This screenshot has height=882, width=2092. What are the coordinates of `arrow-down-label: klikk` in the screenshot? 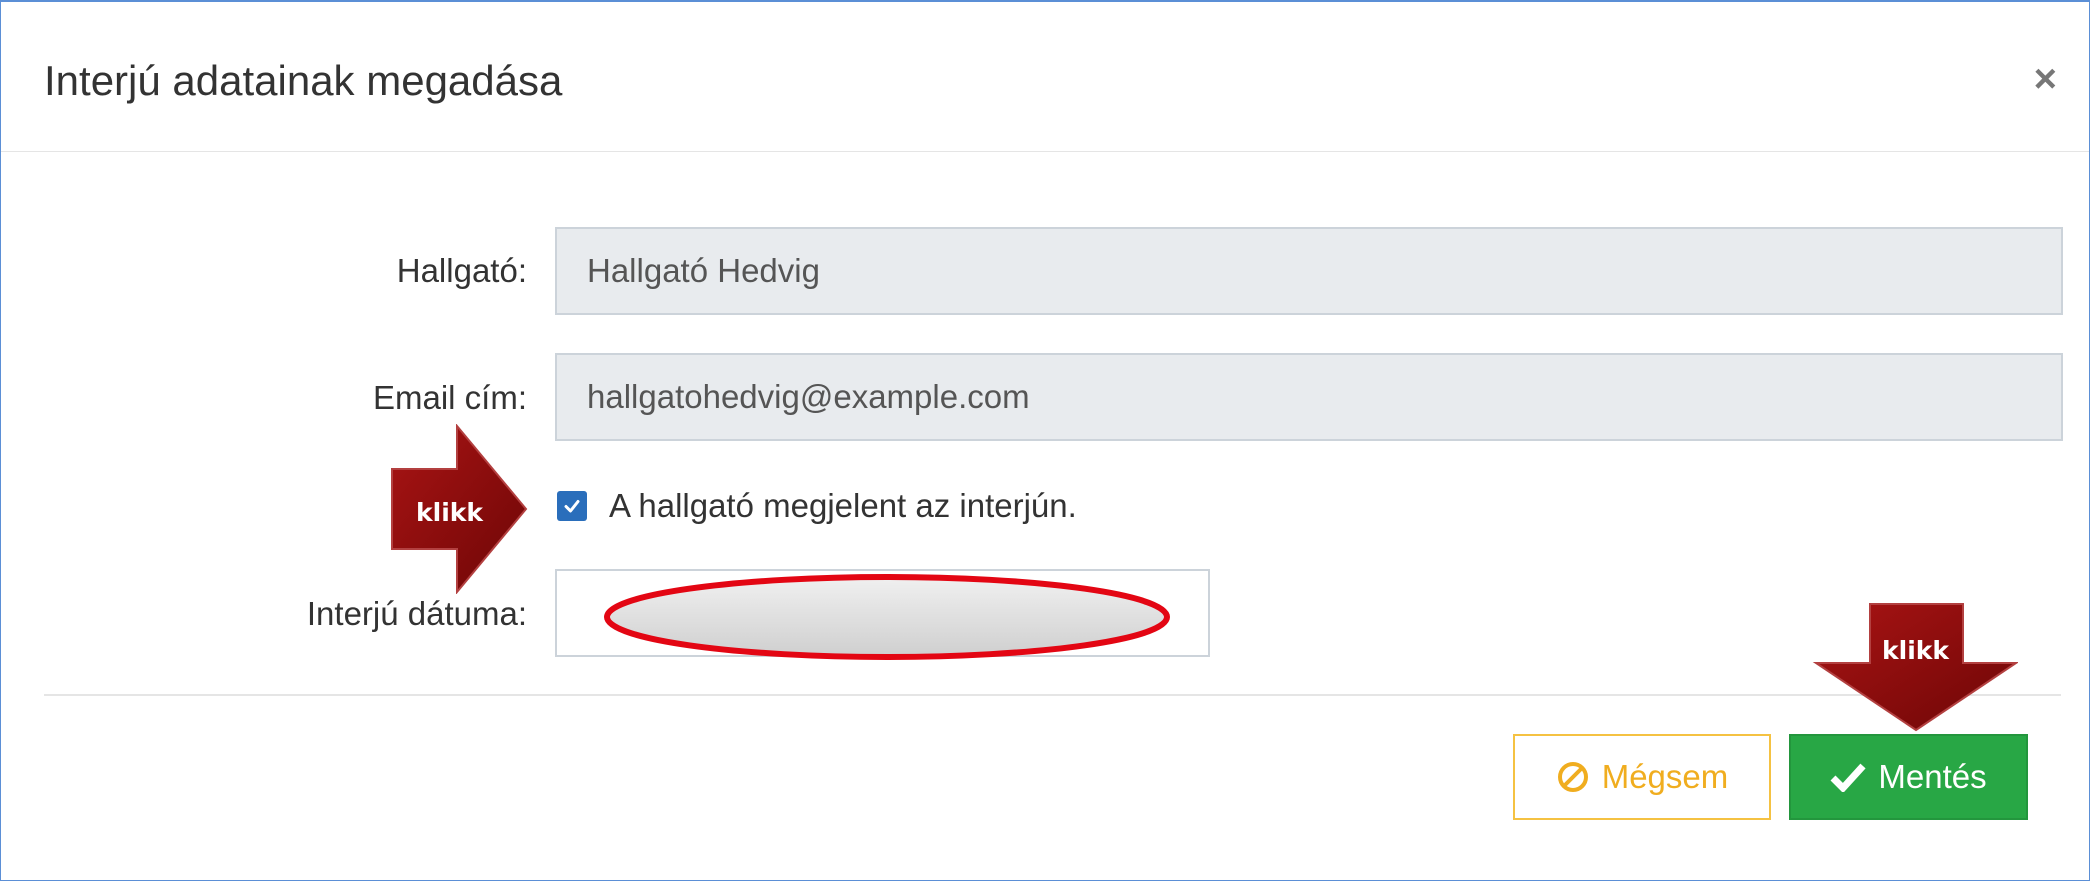 It's located at (1916, 650).